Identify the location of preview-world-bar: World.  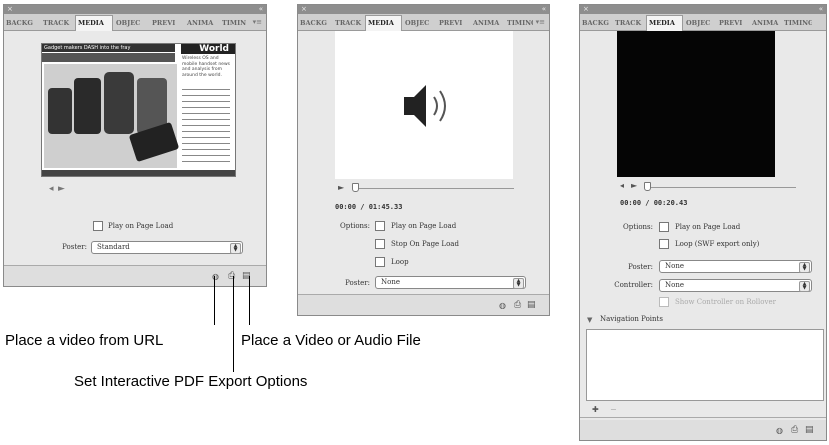
(208, 49).